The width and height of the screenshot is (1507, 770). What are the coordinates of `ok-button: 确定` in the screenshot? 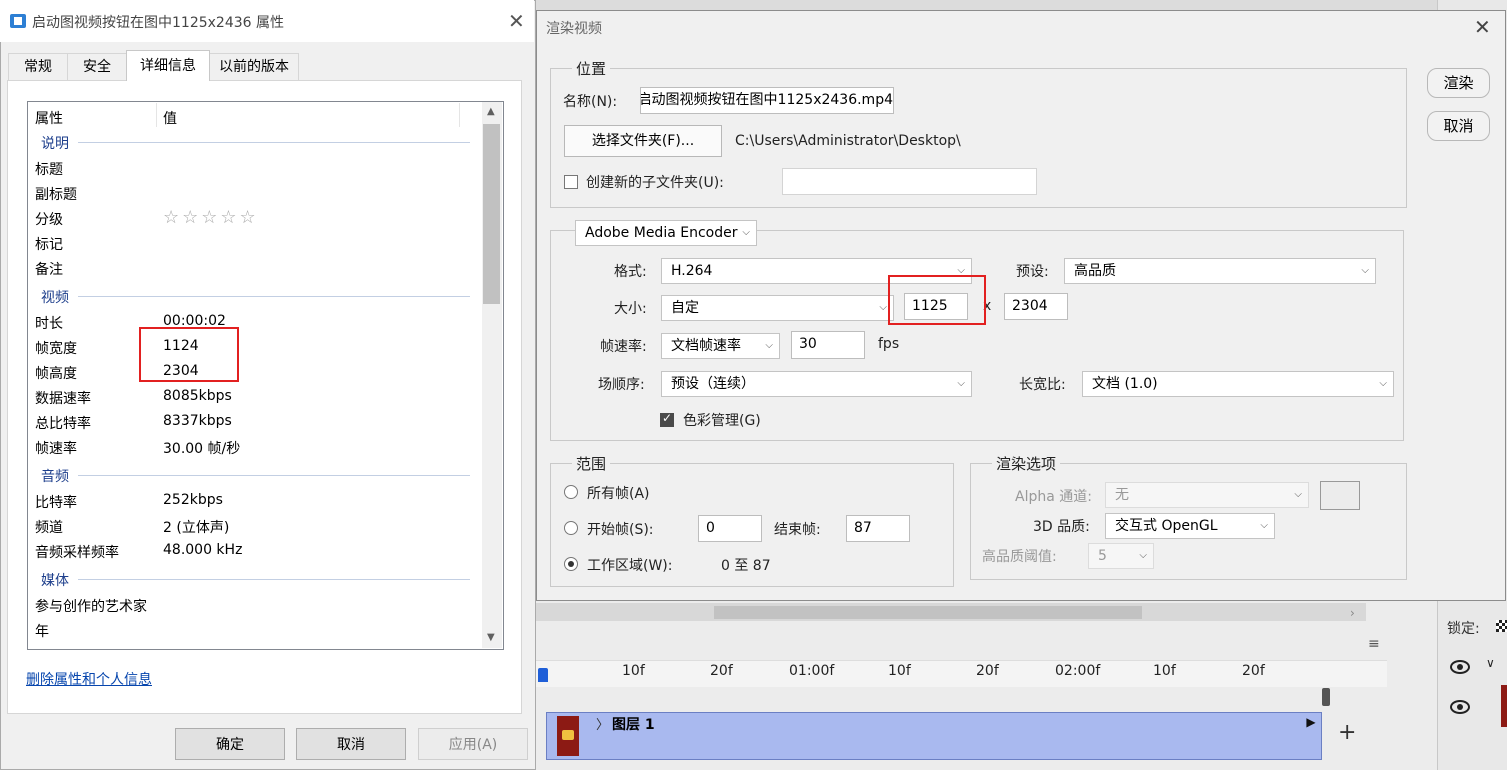 It's located at (230, 744).